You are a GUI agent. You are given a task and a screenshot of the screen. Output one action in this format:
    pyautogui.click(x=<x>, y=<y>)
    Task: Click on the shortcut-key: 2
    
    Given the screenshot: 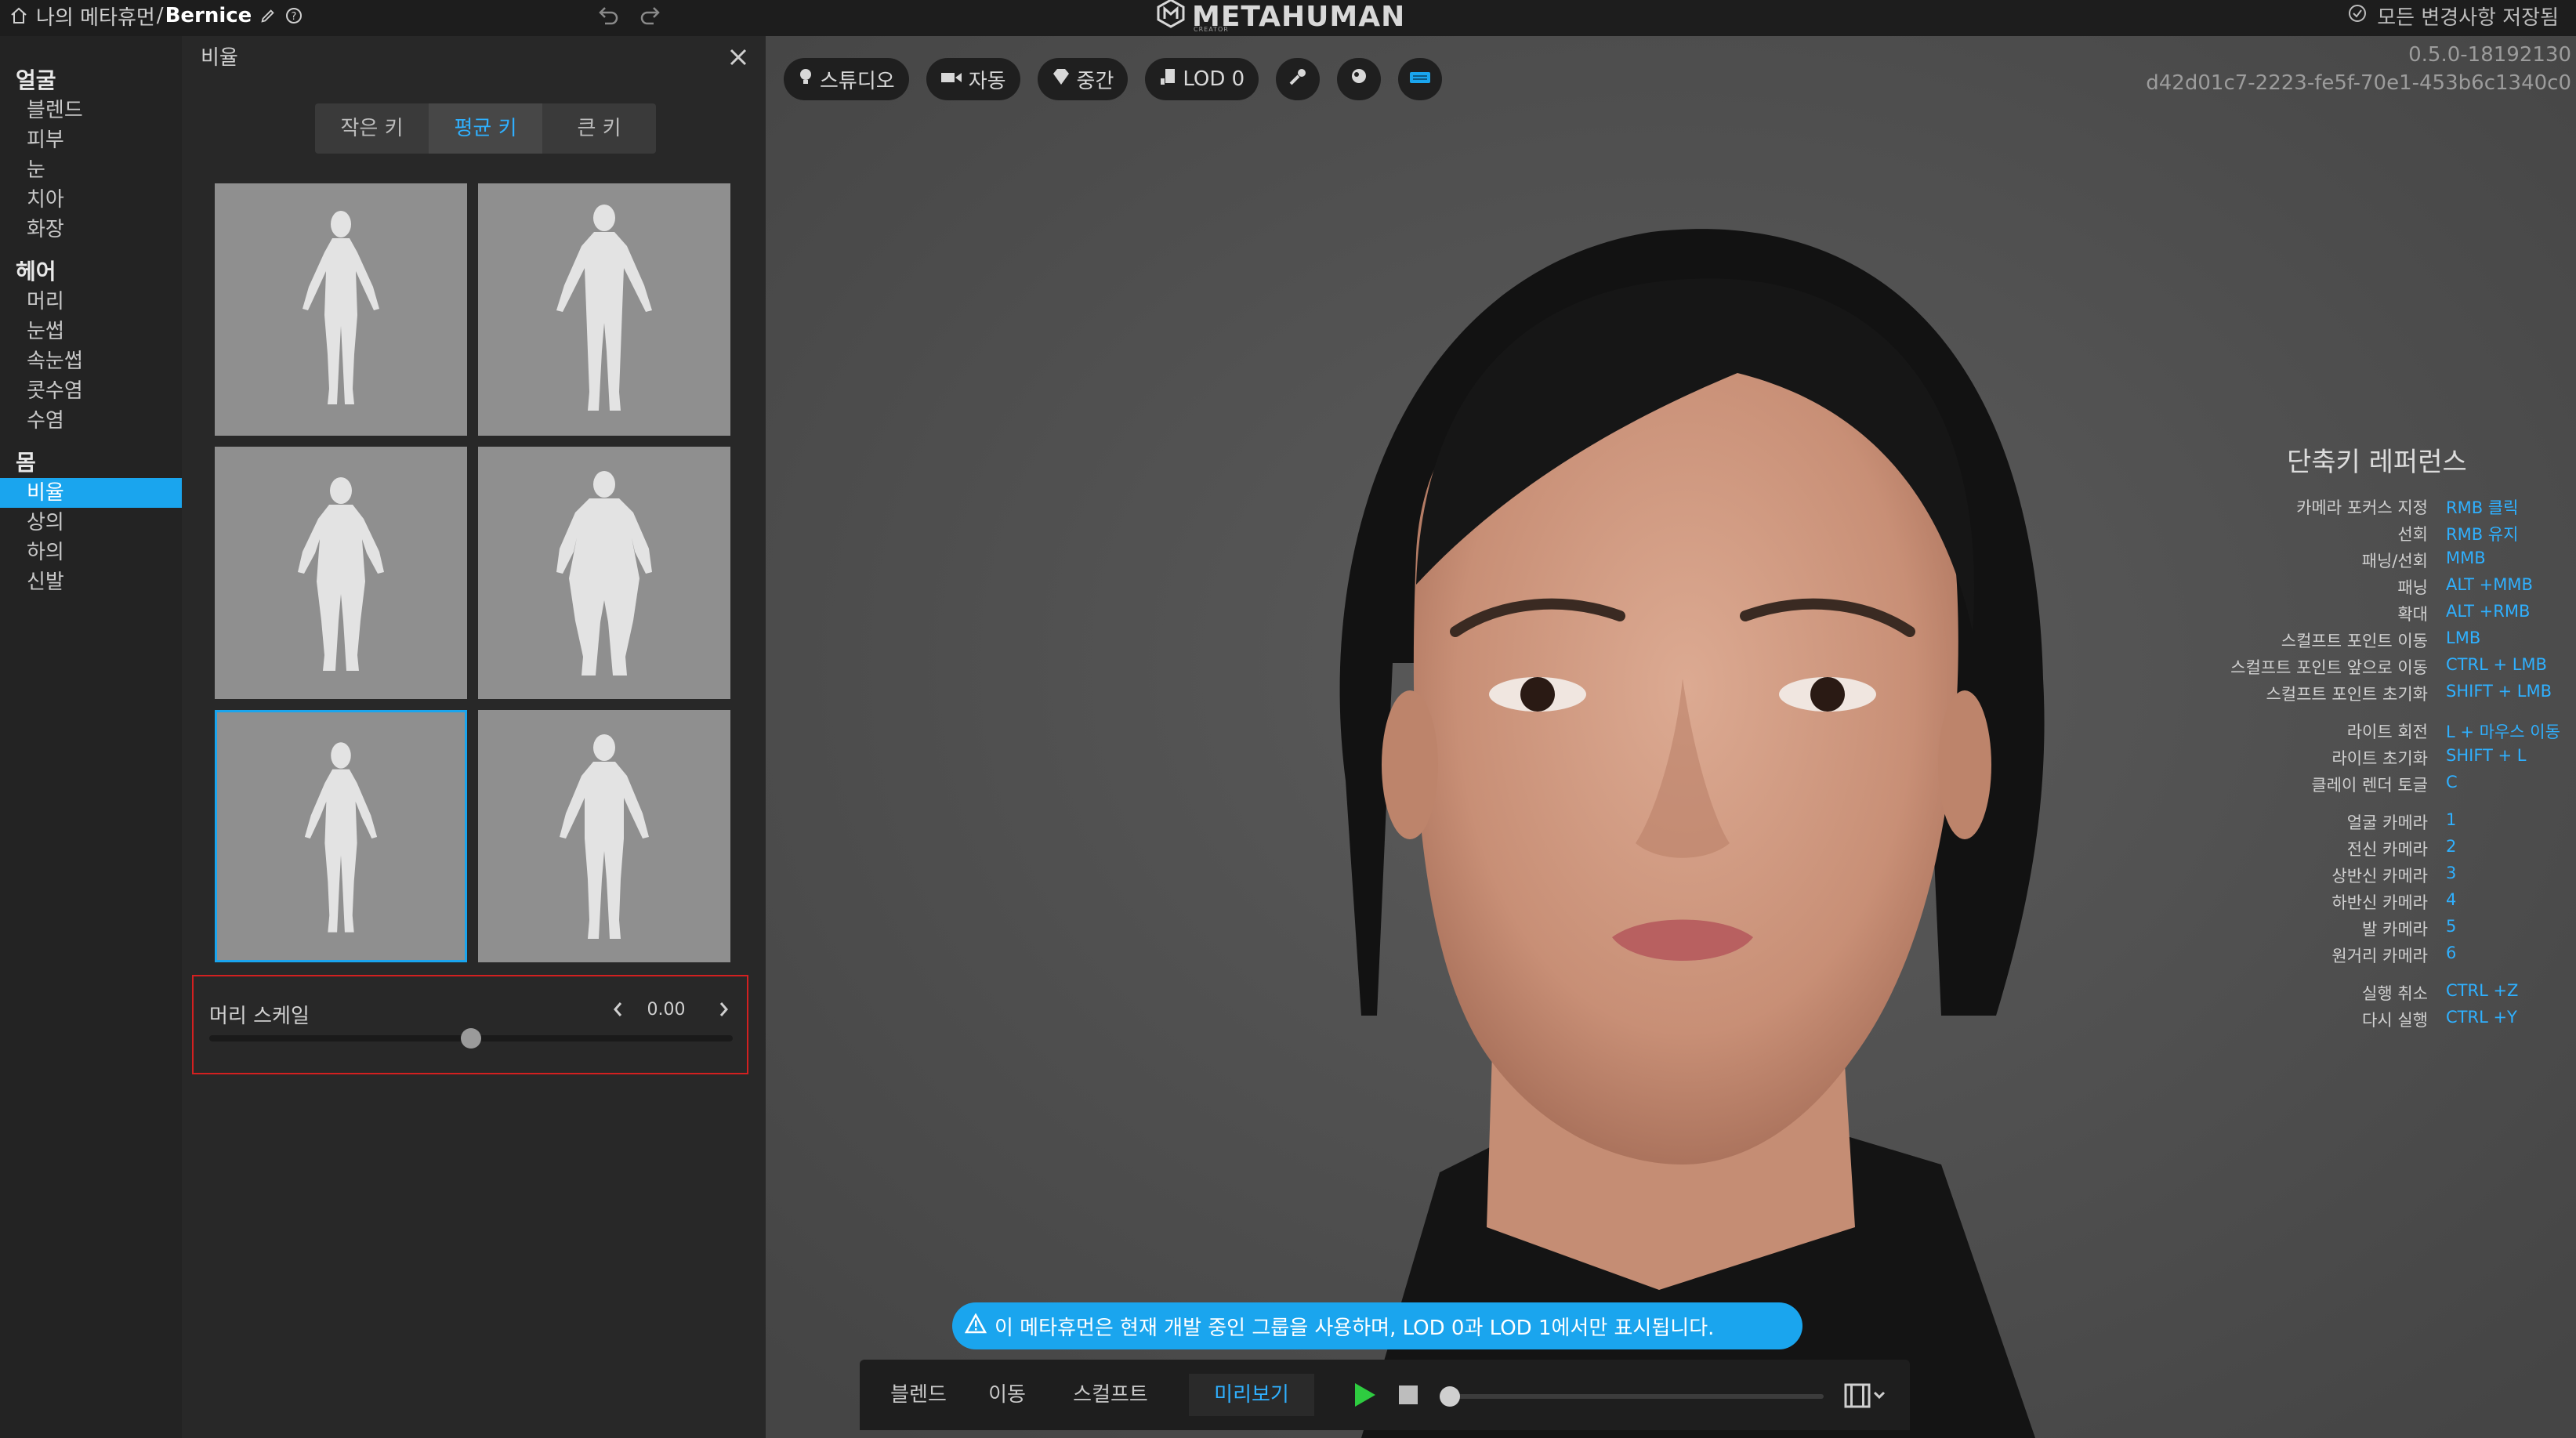 What is the action you would take?
    pyautogui.click(x=2451, y=846)
    